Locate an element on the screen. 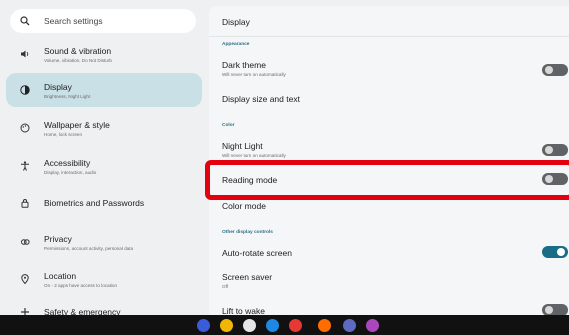  photos-icon is located at coordinates (295, 325).